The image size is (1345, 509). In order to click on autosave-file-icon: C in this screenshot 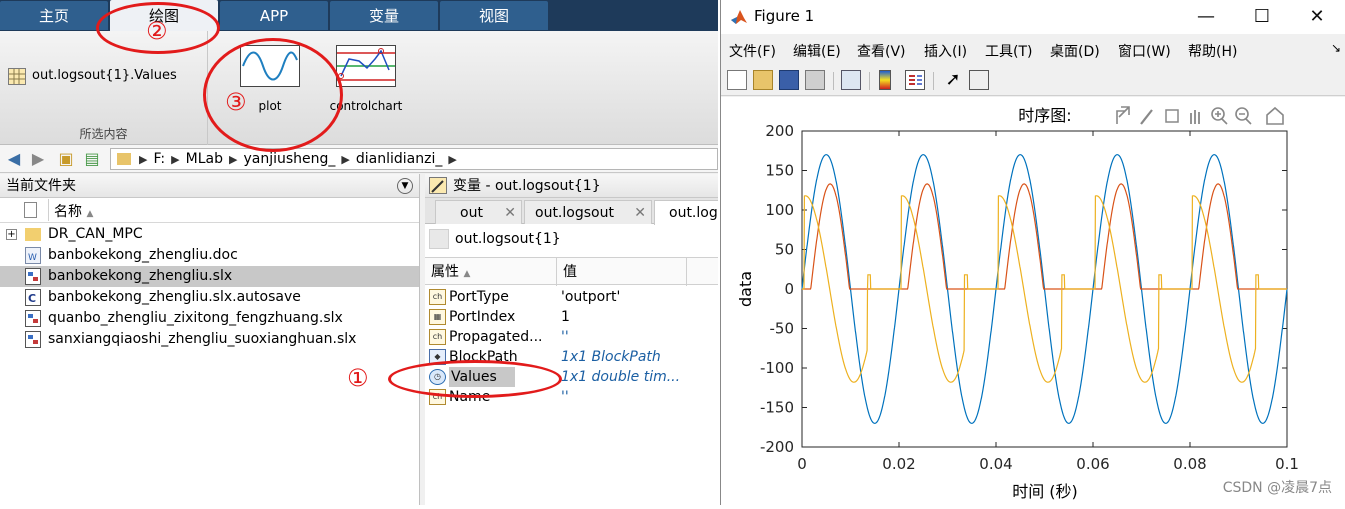, I will do `click(33, 297)`.